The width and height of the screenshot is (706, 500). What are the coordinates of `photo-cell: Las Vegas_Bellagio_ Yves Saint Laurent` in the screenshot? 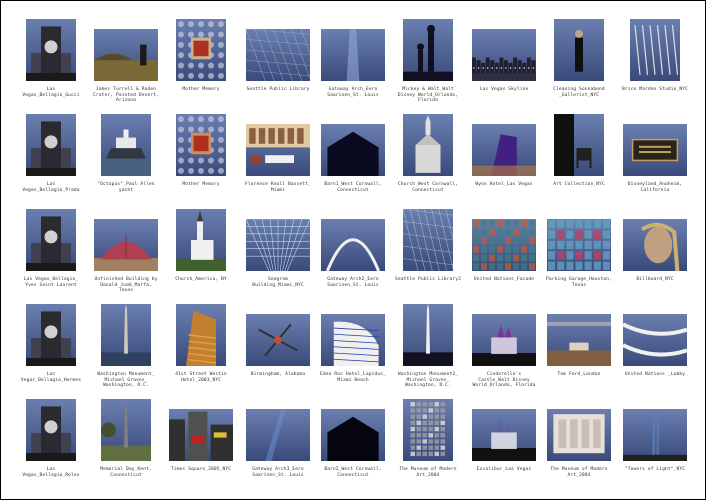 It's located at (51, 248).